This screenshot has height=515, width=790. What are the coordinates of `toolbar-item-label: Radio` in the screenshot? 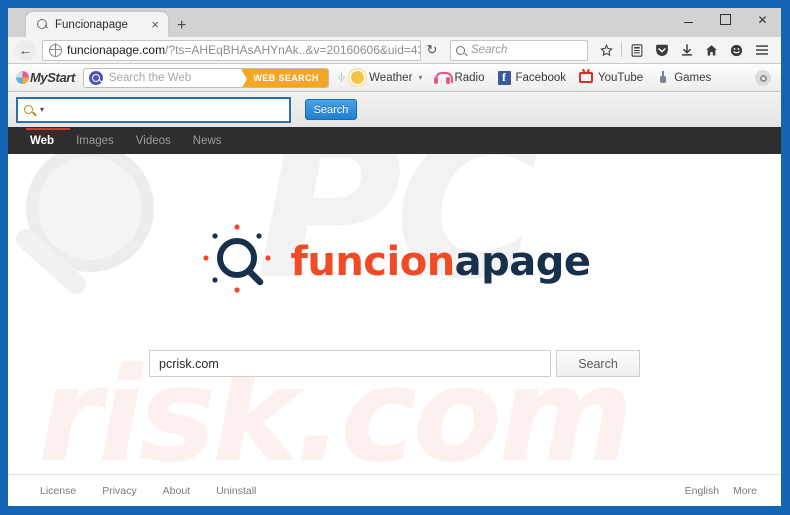 It's located at (469, 77).